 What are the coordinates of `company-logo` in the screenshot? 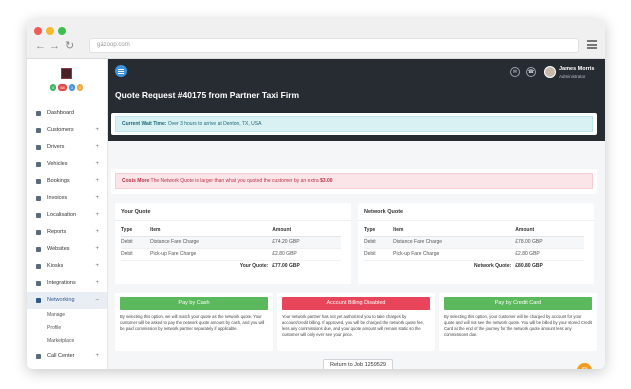 It's located at (66, 73).